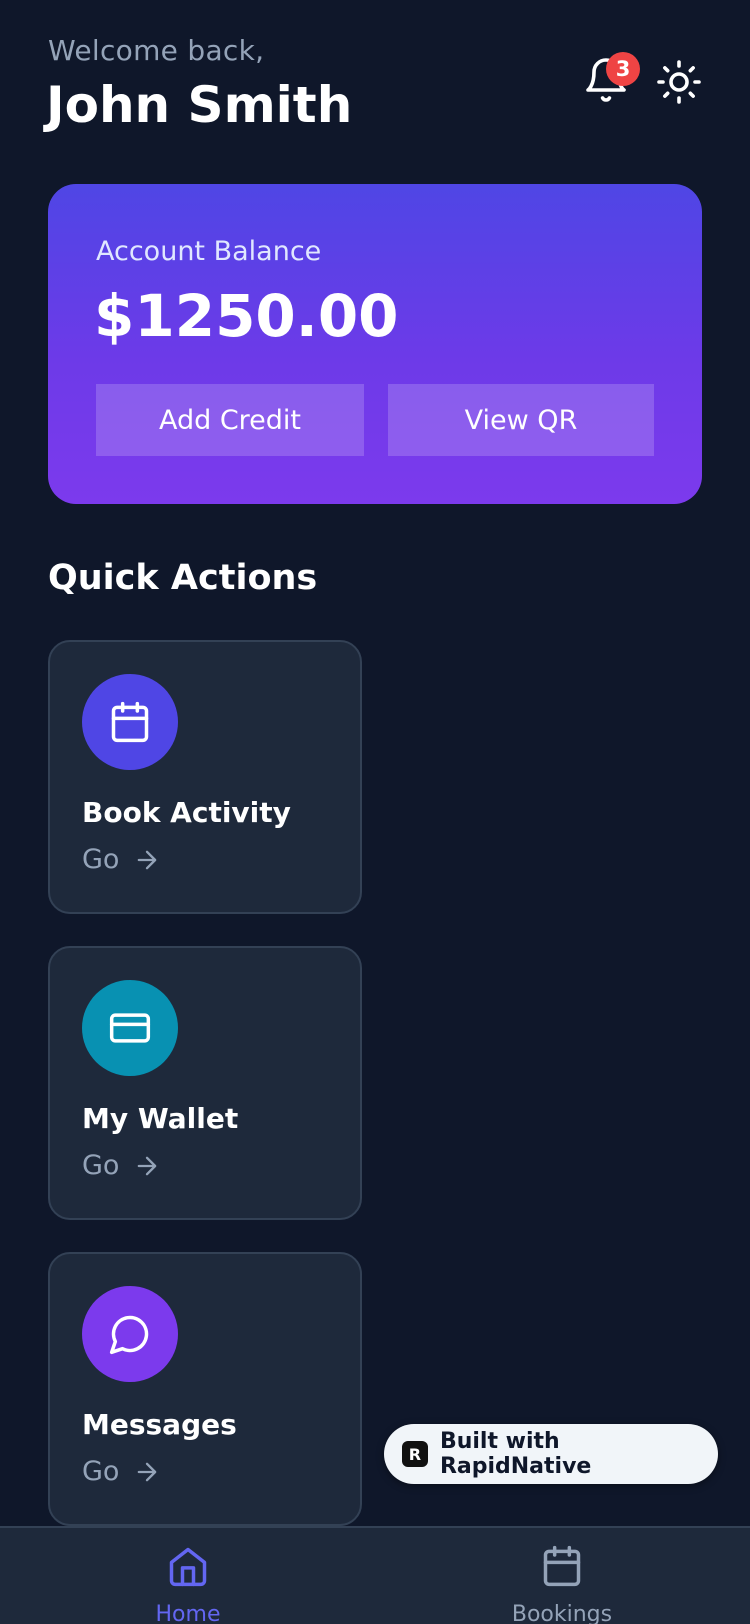 This screenshot has height=1624, width=750. I want to click on view-qr-button: View QR, so click(521, 420).